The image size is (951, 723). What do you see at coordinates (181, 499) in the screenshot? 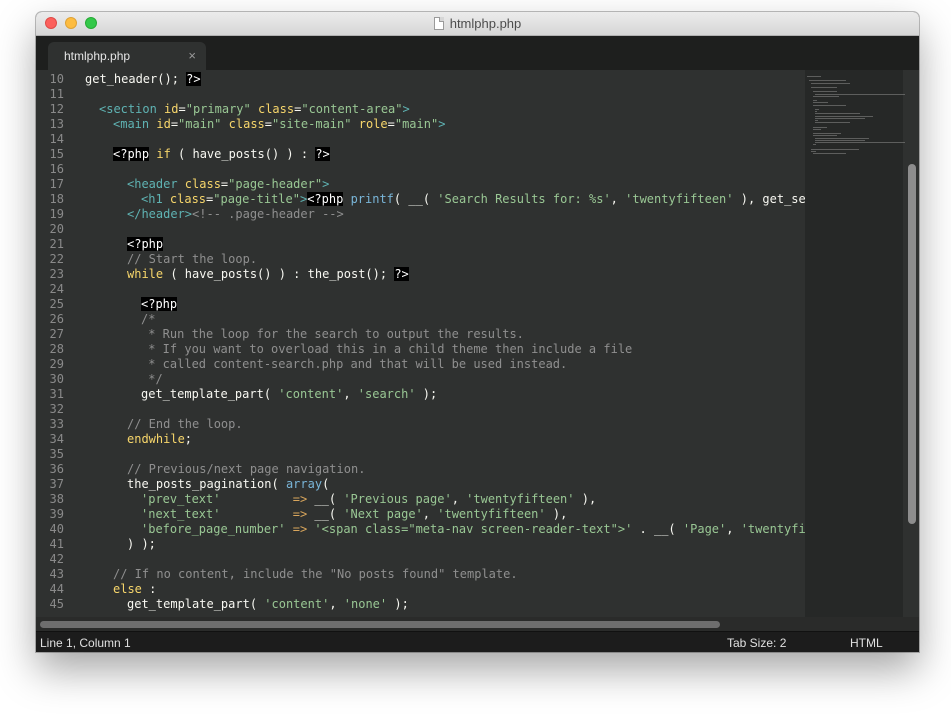
I see `code-token: 'prev_text'` at bounding box center [181, 499].